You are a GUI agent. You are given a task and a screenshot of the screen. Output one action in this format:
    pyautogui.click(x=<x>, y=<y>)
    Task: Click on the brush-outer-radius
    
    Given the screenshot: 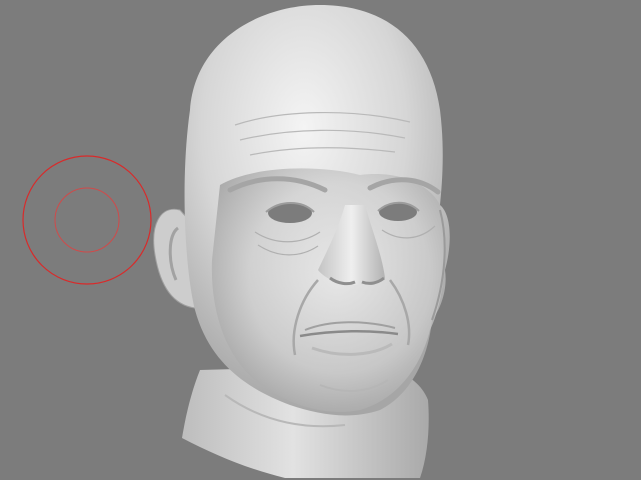 What is the action you would take?
    pyautogui.click(x=87, y=220)
    